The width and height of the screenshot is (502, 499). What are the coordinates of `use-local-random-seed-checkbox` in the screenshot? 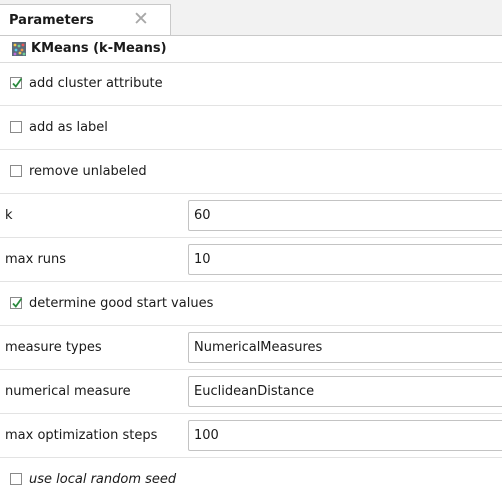 It's located at (16, 479).